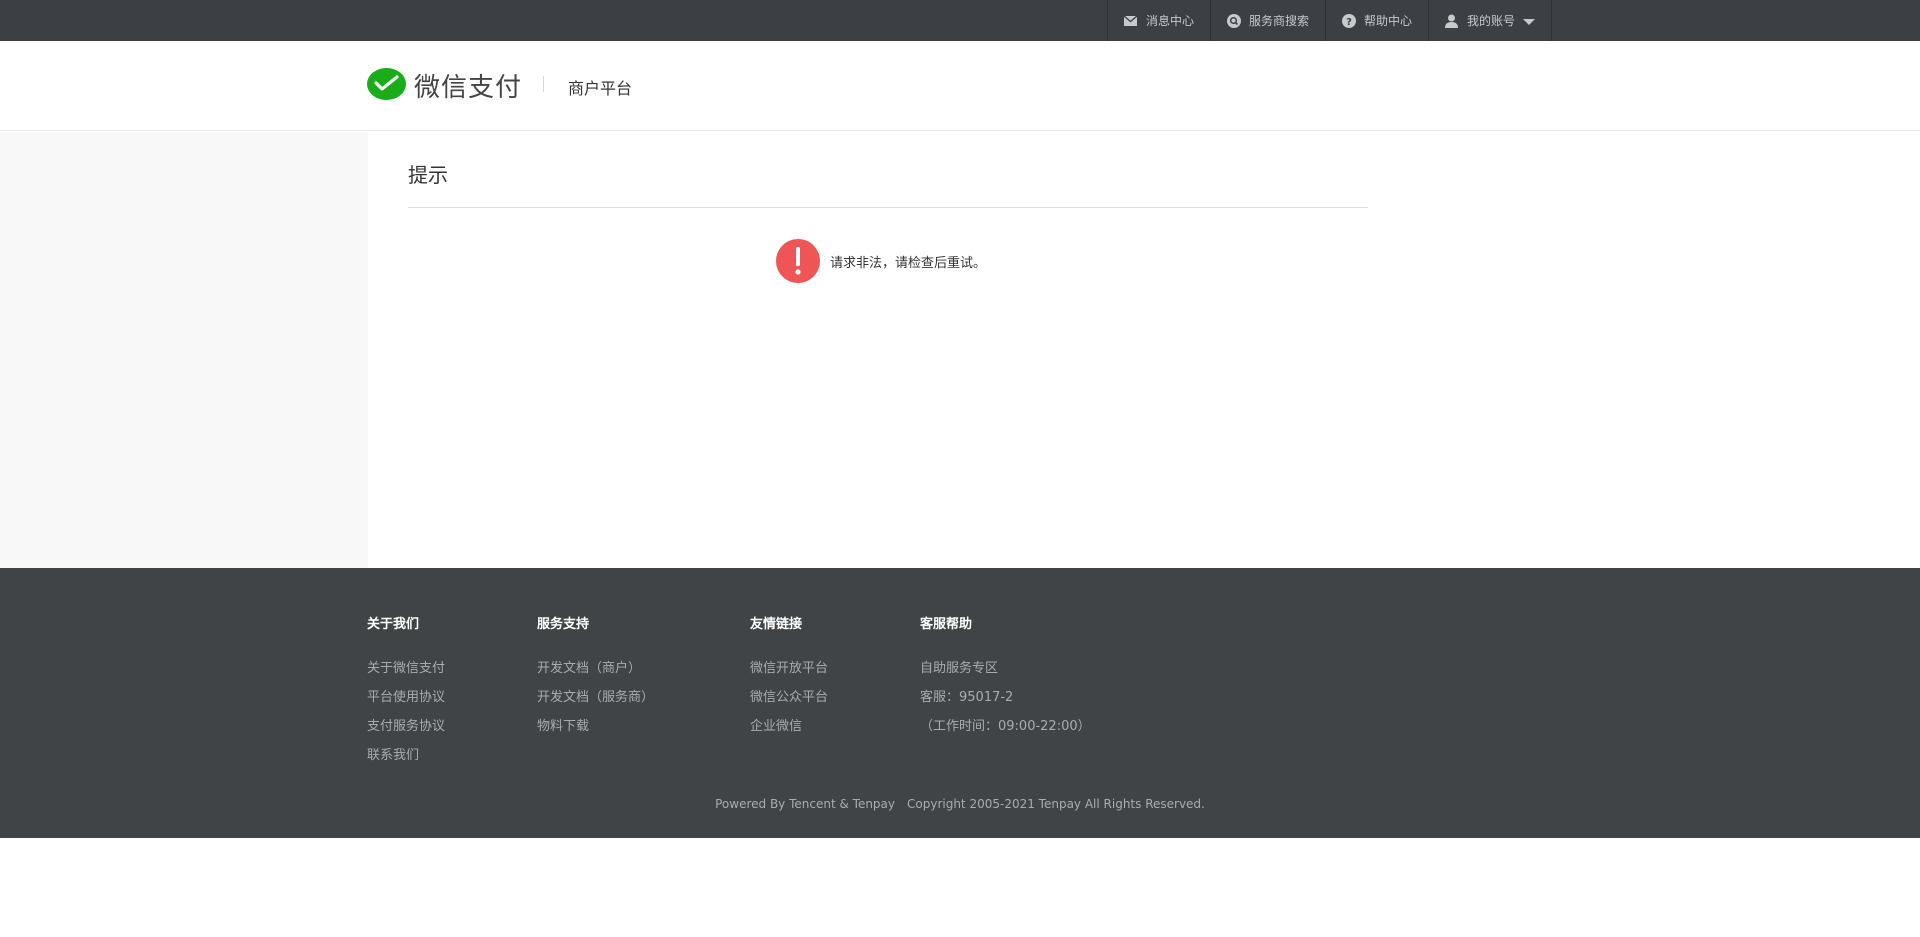 The image size is (1920, 937). Describe the element at coordinates (595, 726) in the screenshot. I see `footer-link: 物料下载` at that location.